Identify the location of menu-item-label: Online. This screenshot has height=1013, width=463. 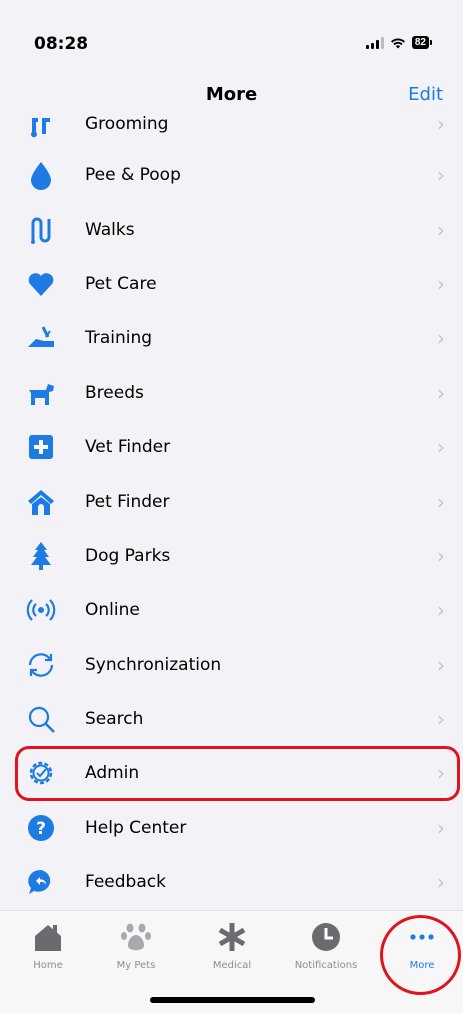
(112, 610).